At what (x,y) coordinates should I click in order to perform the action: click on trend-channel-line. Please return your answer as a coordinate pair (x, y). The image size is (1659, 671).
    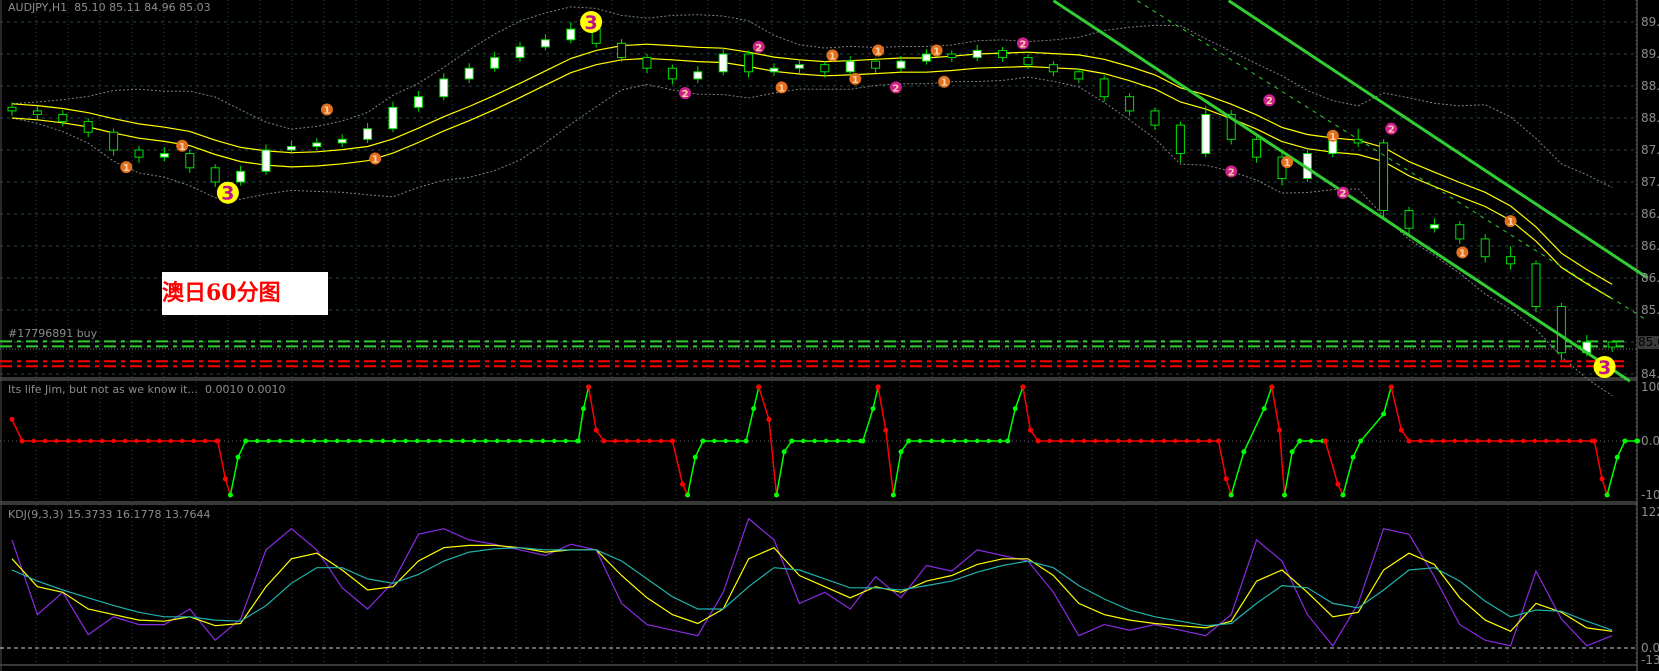
    Looking at the image, I should click on (1438, 140).